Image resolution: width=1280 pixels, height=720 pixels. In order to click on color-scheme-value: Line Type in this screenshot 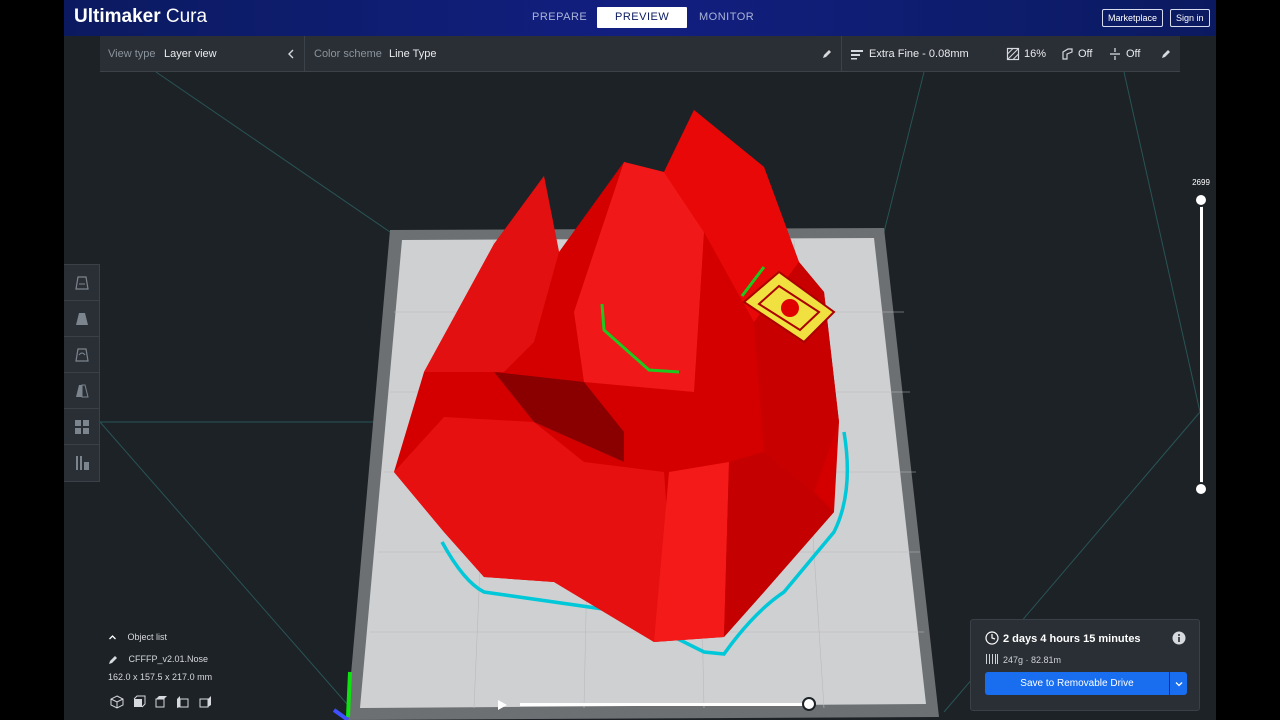, I will do `click(413, 54)`.